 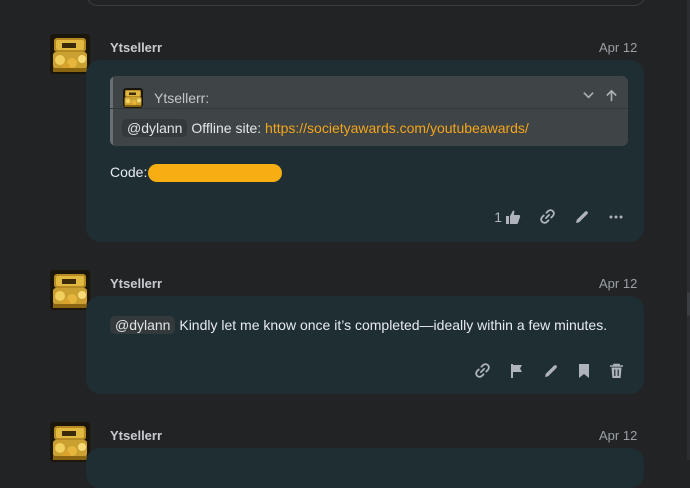 I want to click on bookmark-button, so click(x=584, y=371).